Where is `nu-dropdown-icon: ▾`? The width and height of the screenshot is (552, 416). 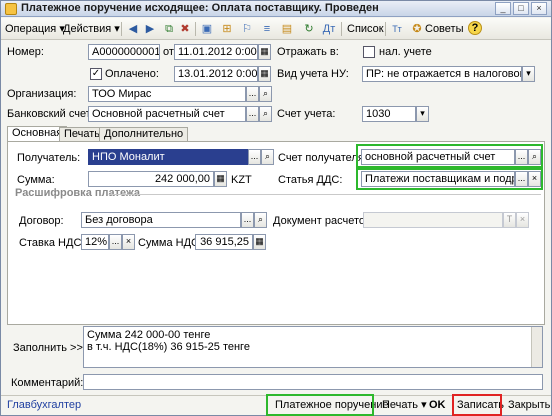
nu-dropdown-icon: ▾ is located at coordinates (528, 74).